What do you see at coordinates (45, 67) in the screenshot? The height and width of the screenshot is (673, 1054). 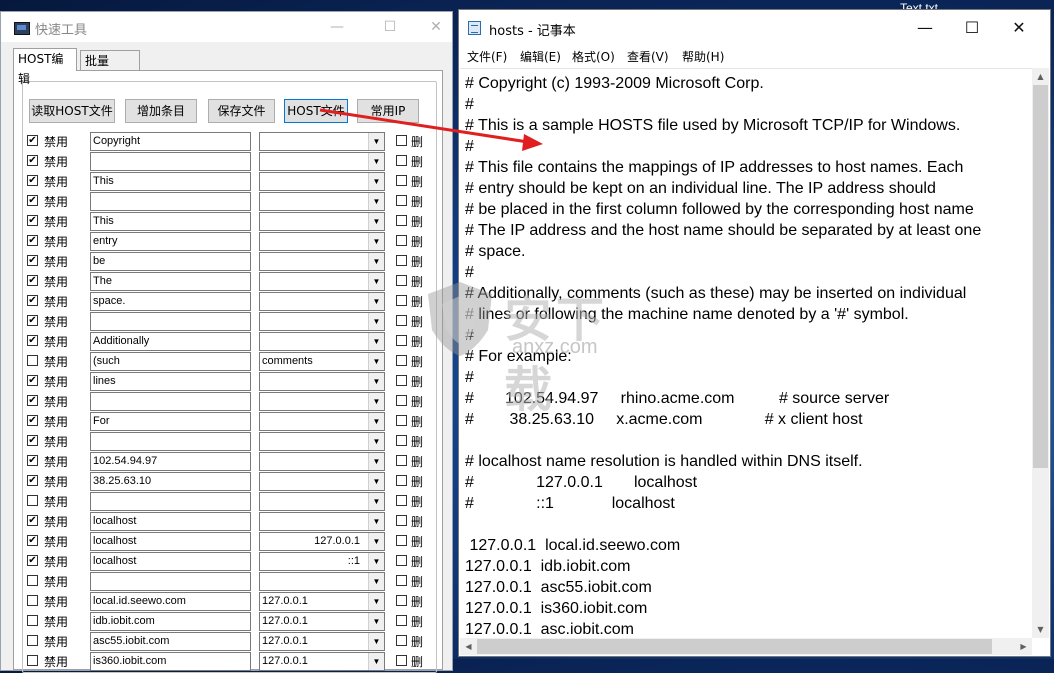 I see `tab-host-edit: HOST编辑` at bounding box center [45, 67].